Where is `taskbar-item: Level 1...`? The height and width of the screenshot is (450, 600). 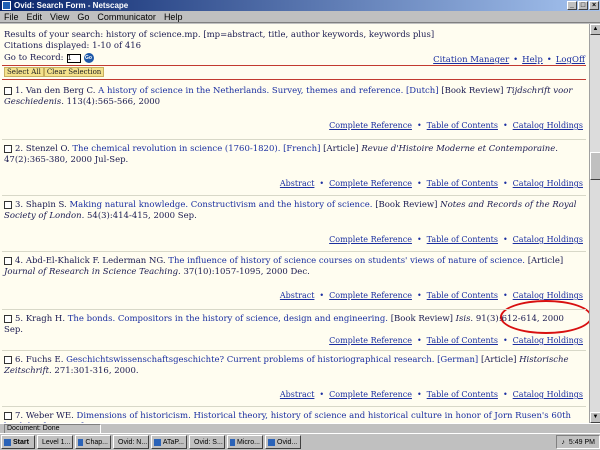
taskbar-item: Level 1... is located at coordinates (55, 442).